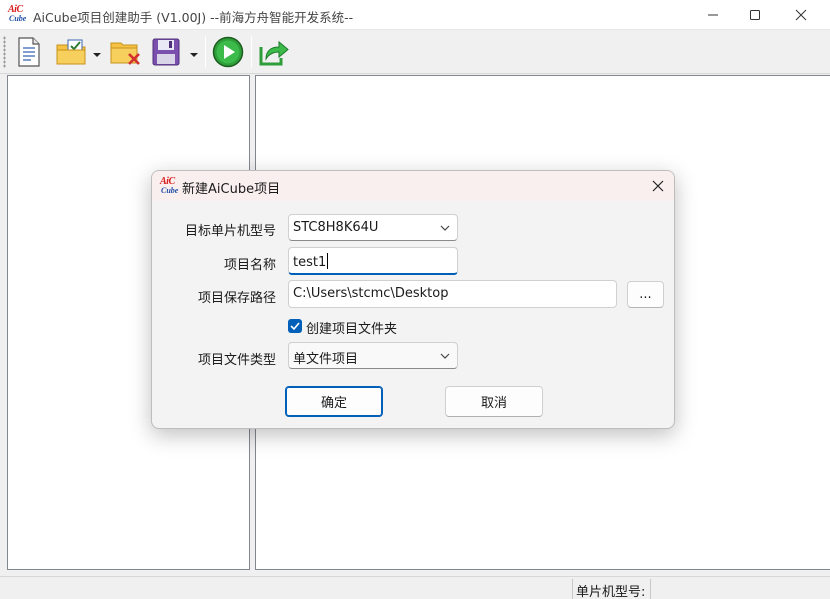 The image size is (830, 599). I want to click on play-icon, so click(228, 52).